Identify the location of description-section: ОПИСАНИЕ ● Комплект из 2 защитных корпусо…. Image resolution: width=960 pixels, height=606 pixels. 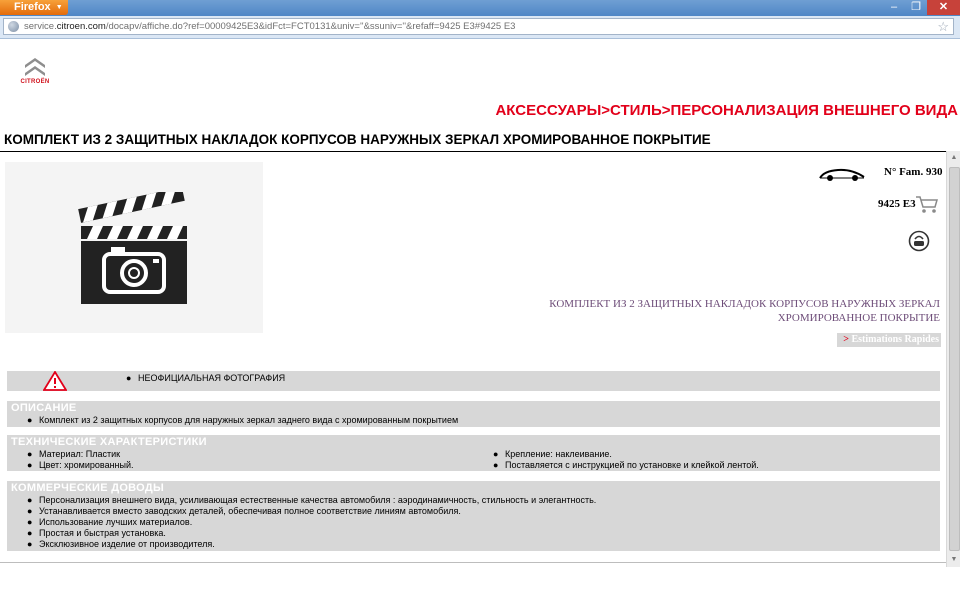
(473, 414).